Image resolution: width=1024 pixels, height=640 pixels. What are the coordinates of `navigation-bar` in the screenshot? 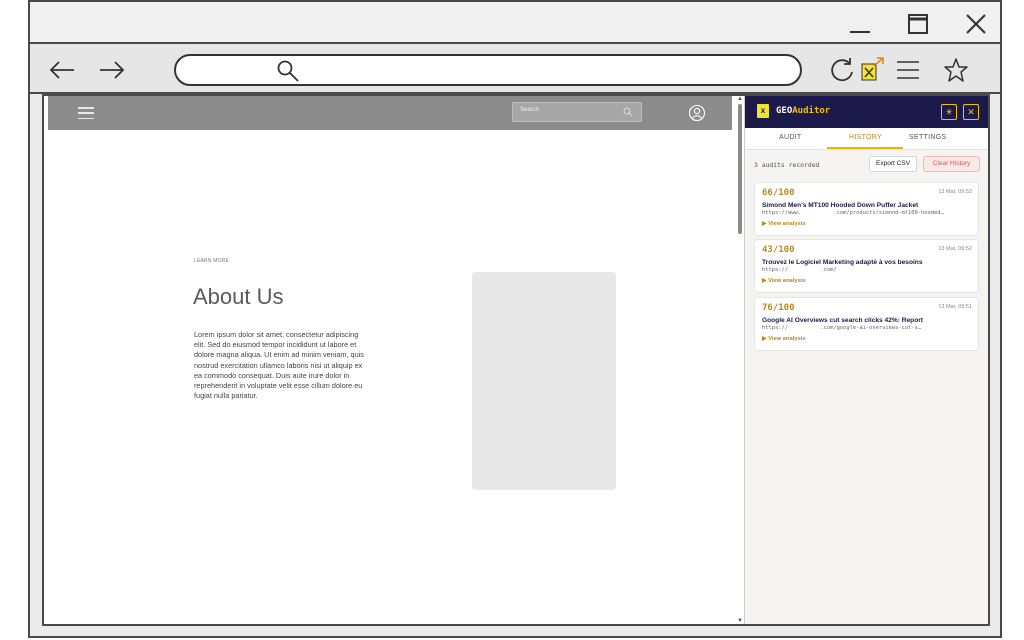 It's located at (515, 69).